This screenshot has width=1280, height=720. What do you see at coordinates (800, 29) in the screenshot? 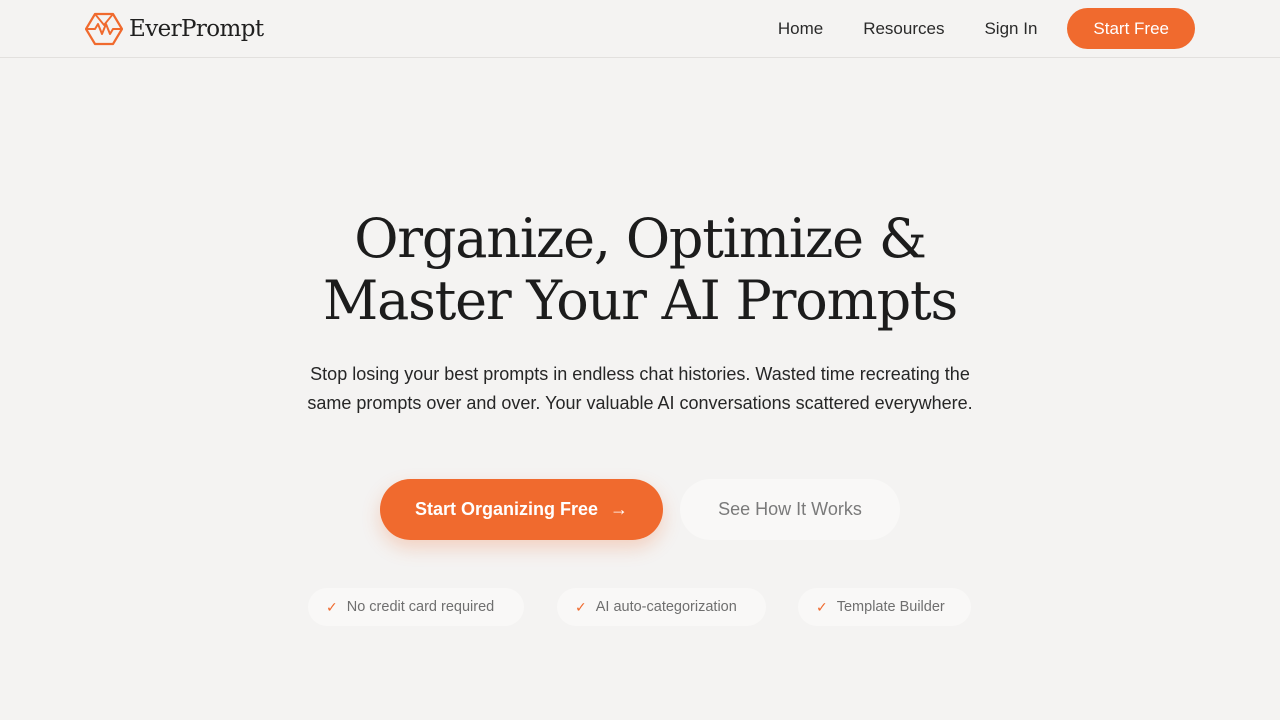
I see `nav-link-home: Home` at bounding box center [800, 29].